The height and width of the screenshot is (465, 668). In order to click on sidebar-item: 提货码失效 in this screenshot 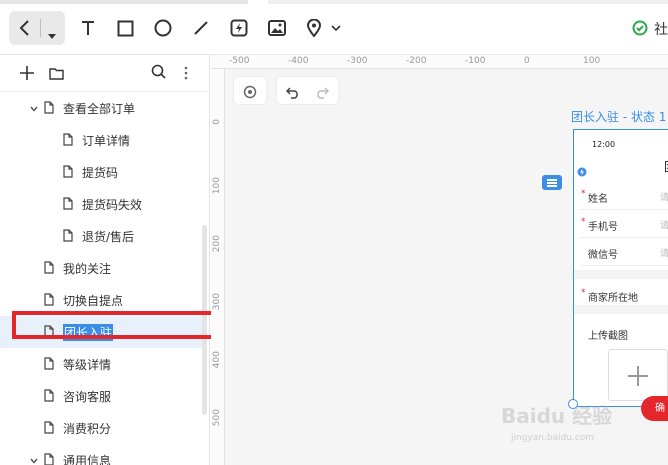, I will do `click(102, 204)`.